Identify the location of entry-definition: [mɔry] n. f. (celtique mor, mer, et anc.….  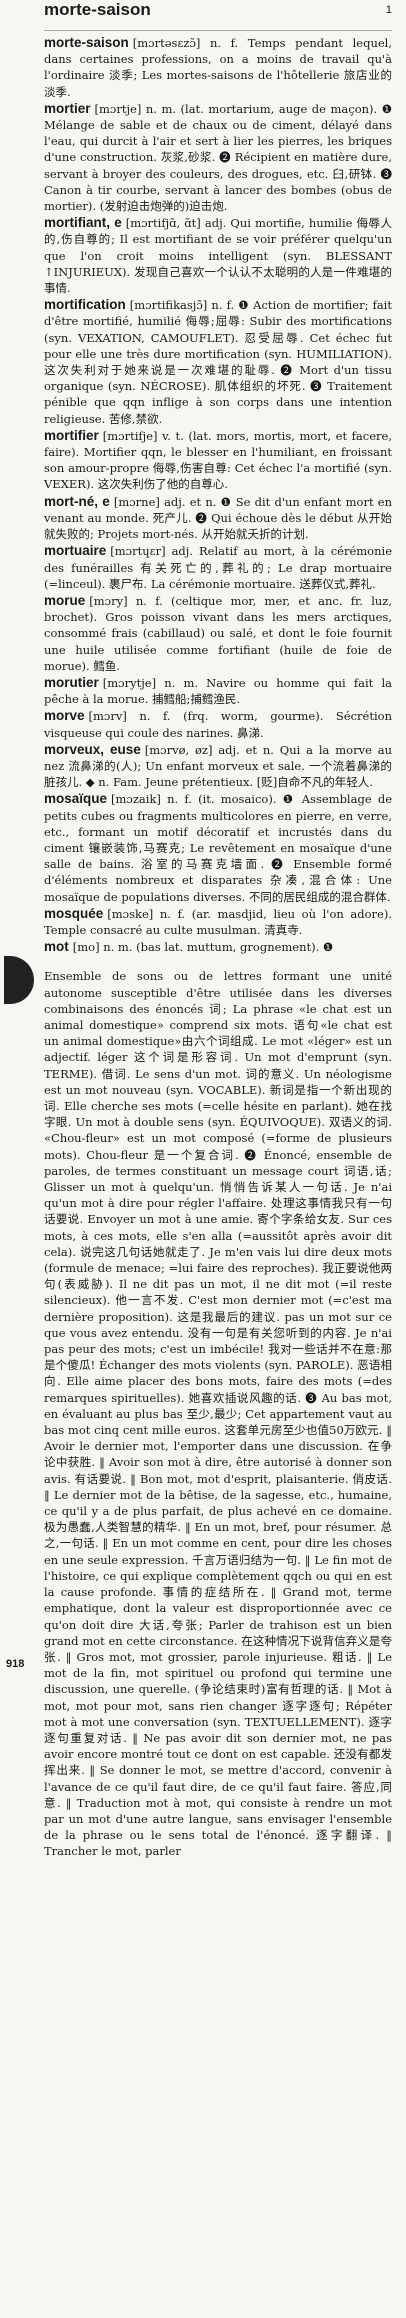
(218, 633).